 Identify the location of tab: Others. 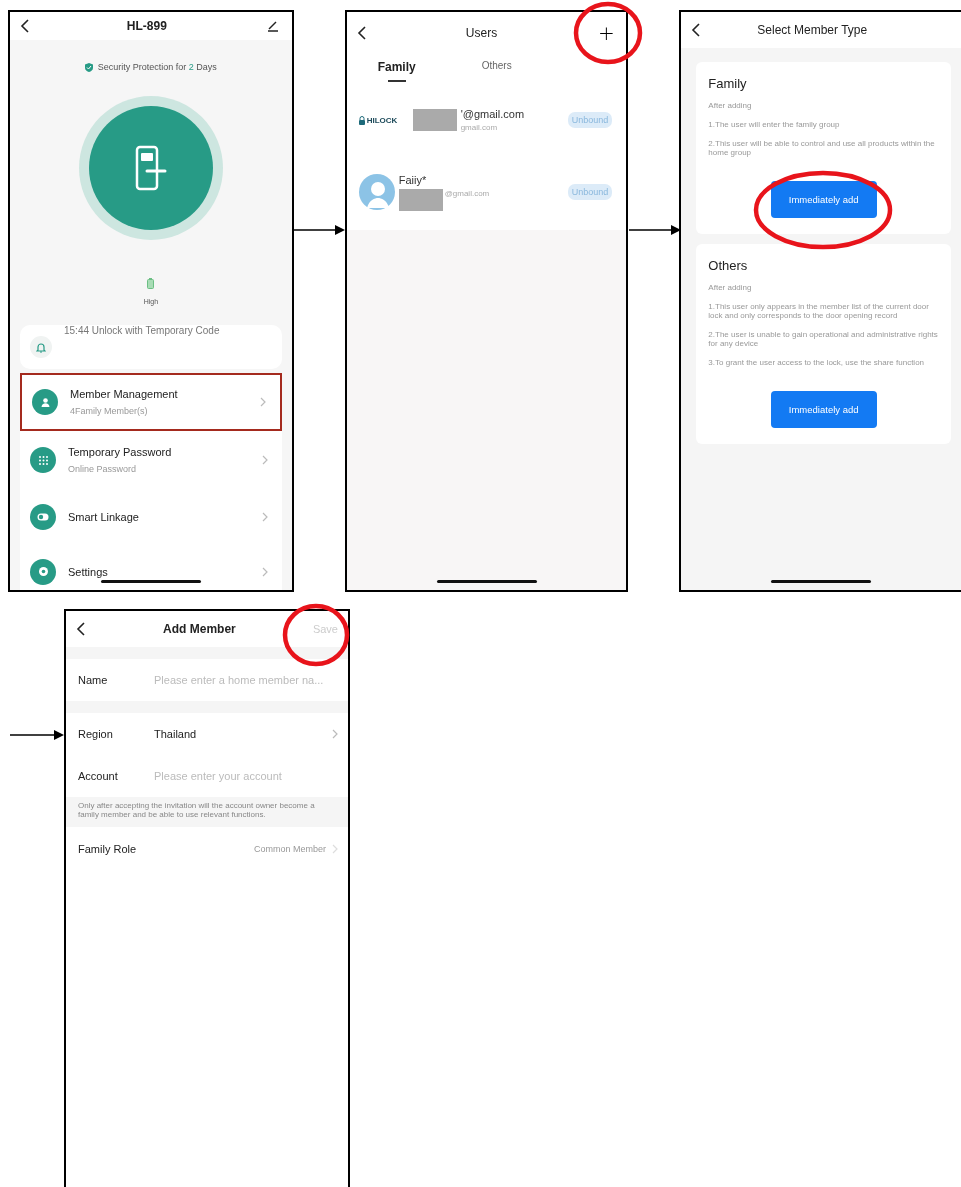
(496, 71).